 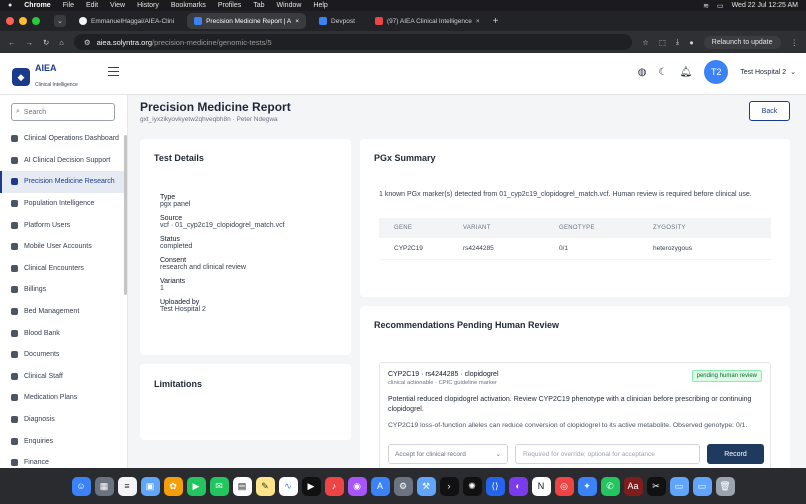 What do you see at coordinates (62, 290) in the screenshot?
I see `sidebar-item-billings: Billings` at bounding box center [62, 290].